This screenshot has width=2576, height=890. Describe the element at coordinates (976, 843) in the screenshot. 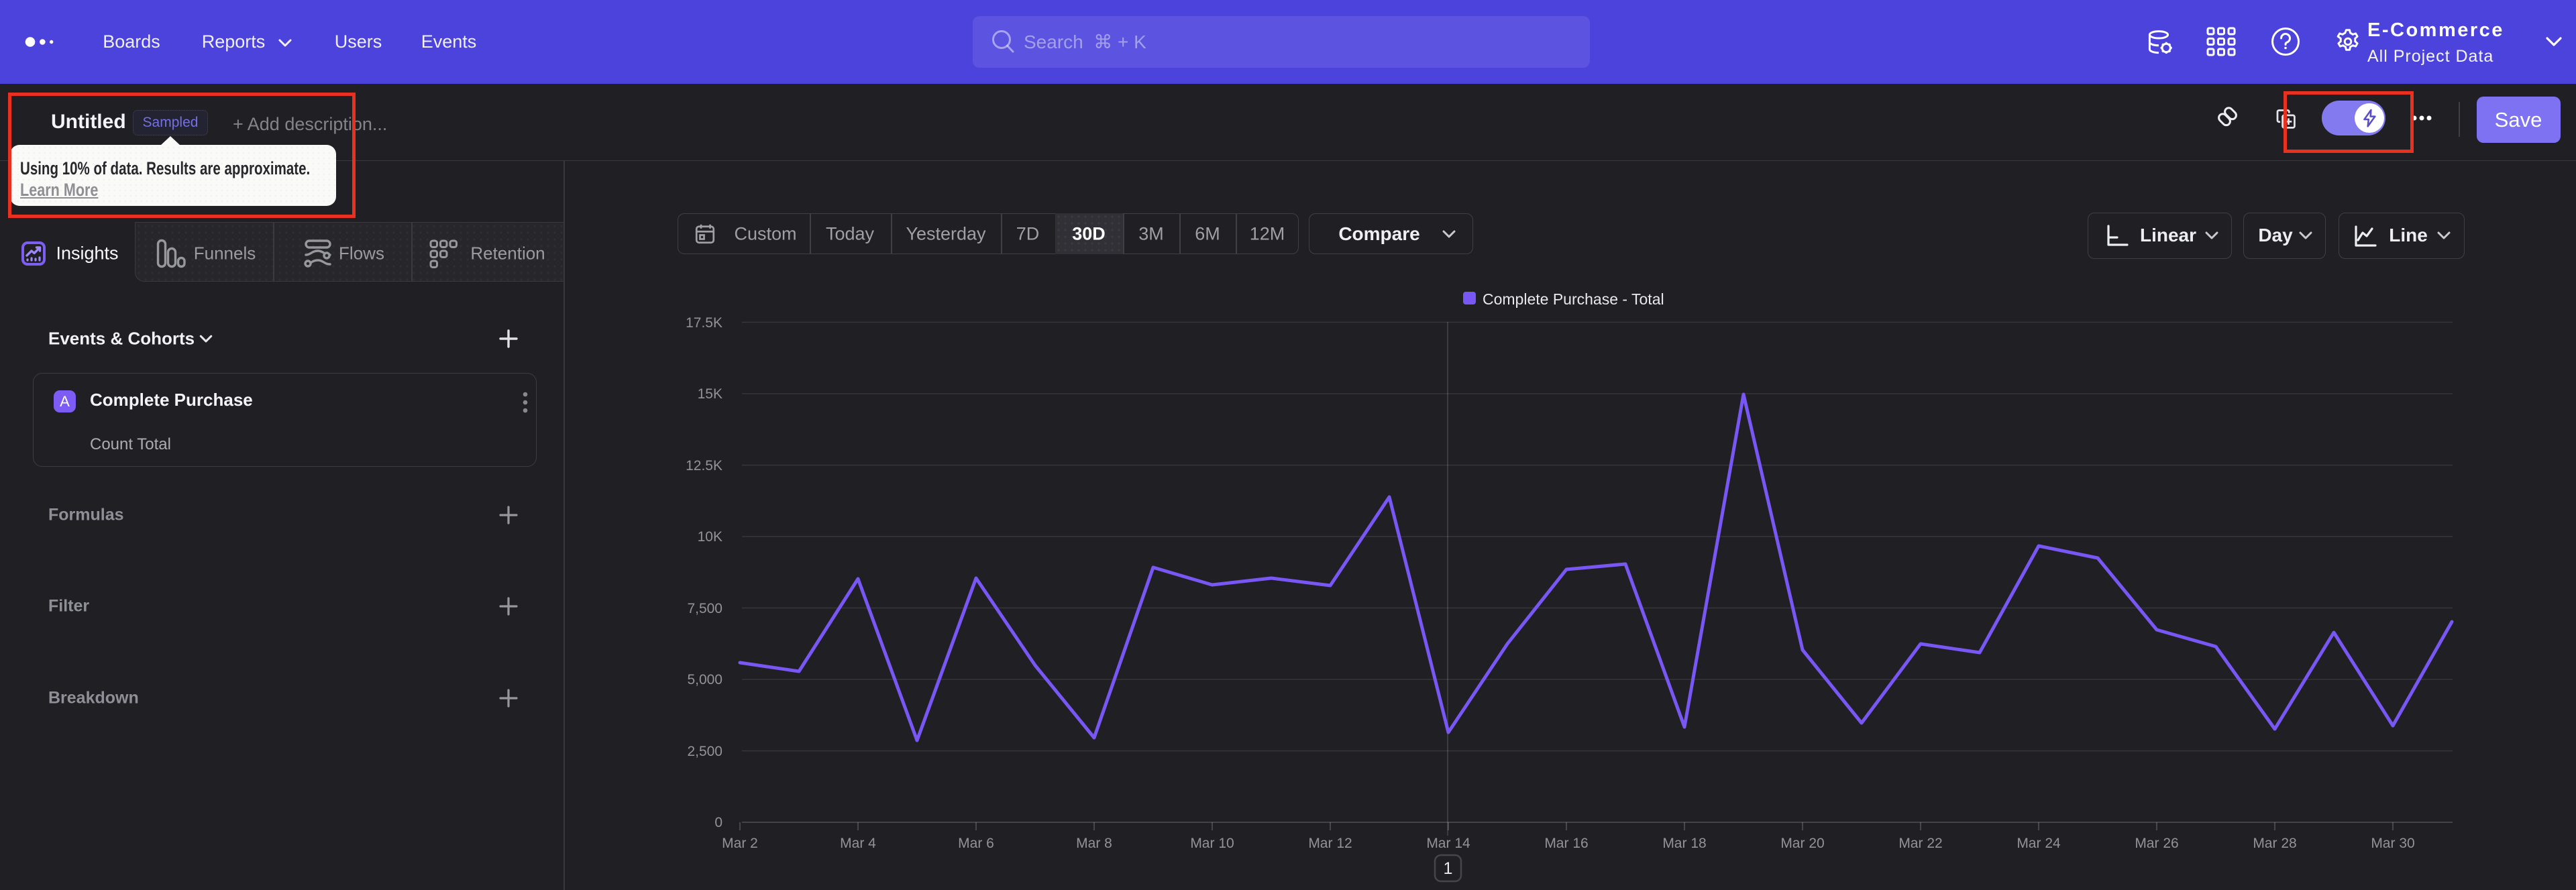

I see `svg-text: Mar 6` at that location.